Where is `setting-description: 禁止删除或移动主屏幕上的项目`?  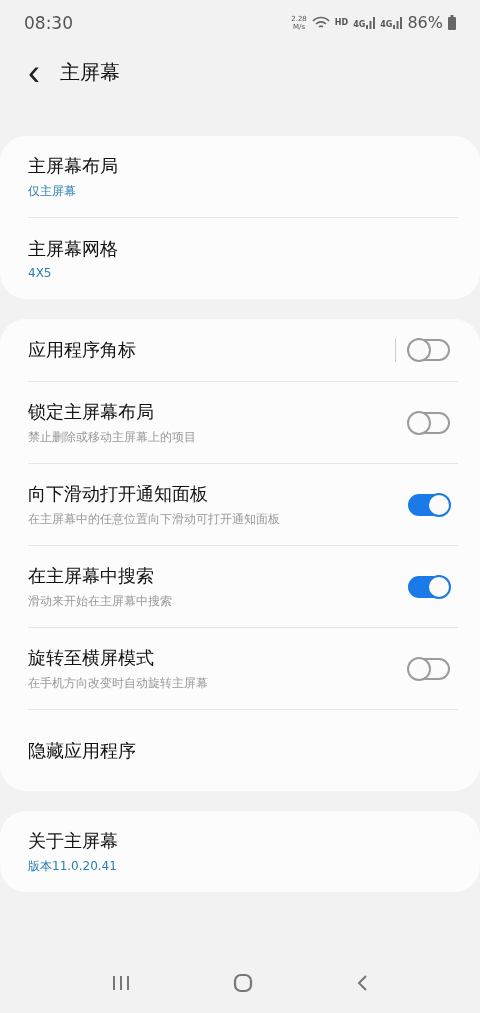 setting-description: 禁止删除或移动主屏幕上的项目 is located at coordinates (112, 437).